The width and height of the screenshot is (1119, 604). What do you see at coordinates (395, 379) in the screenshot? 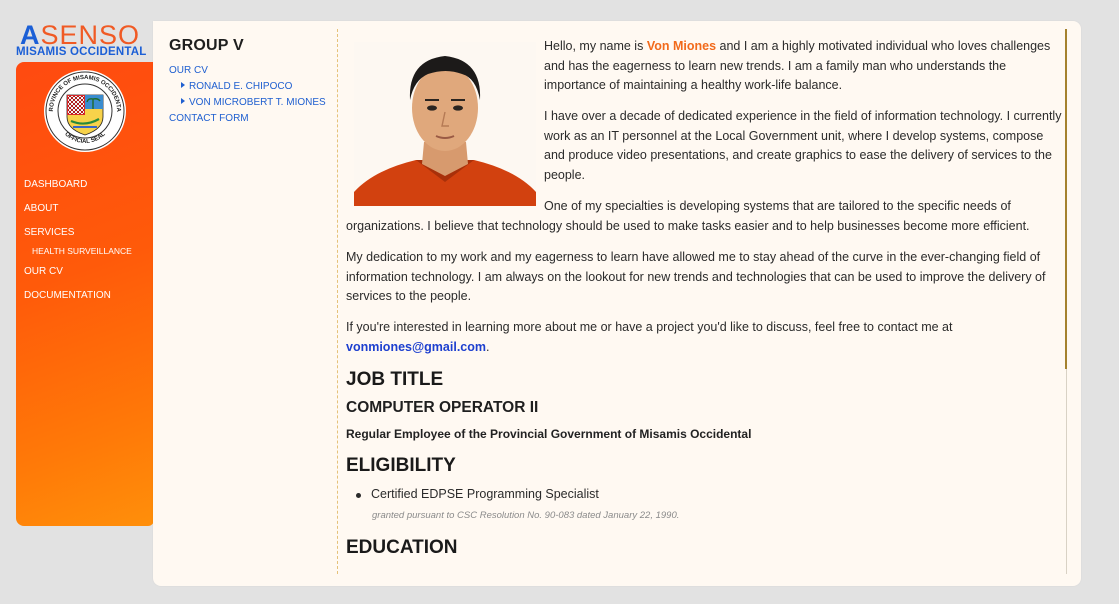
I see `job-title-heading: JOB TITLE` at bounding box center [395, 379].